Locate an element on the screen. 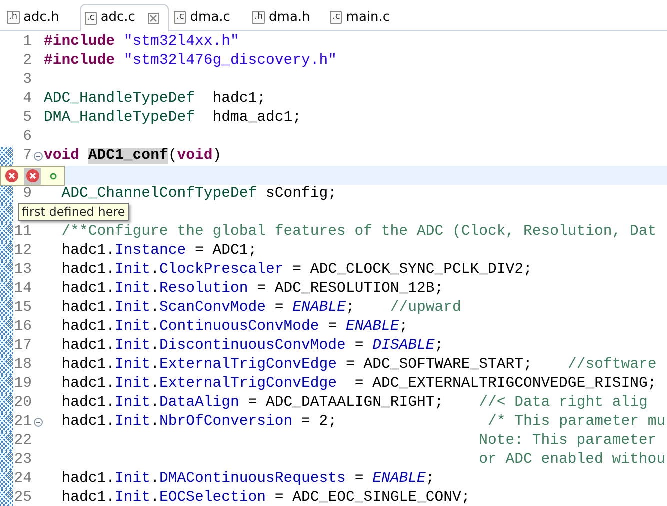  close-icon is located at coordinates (153, 18).